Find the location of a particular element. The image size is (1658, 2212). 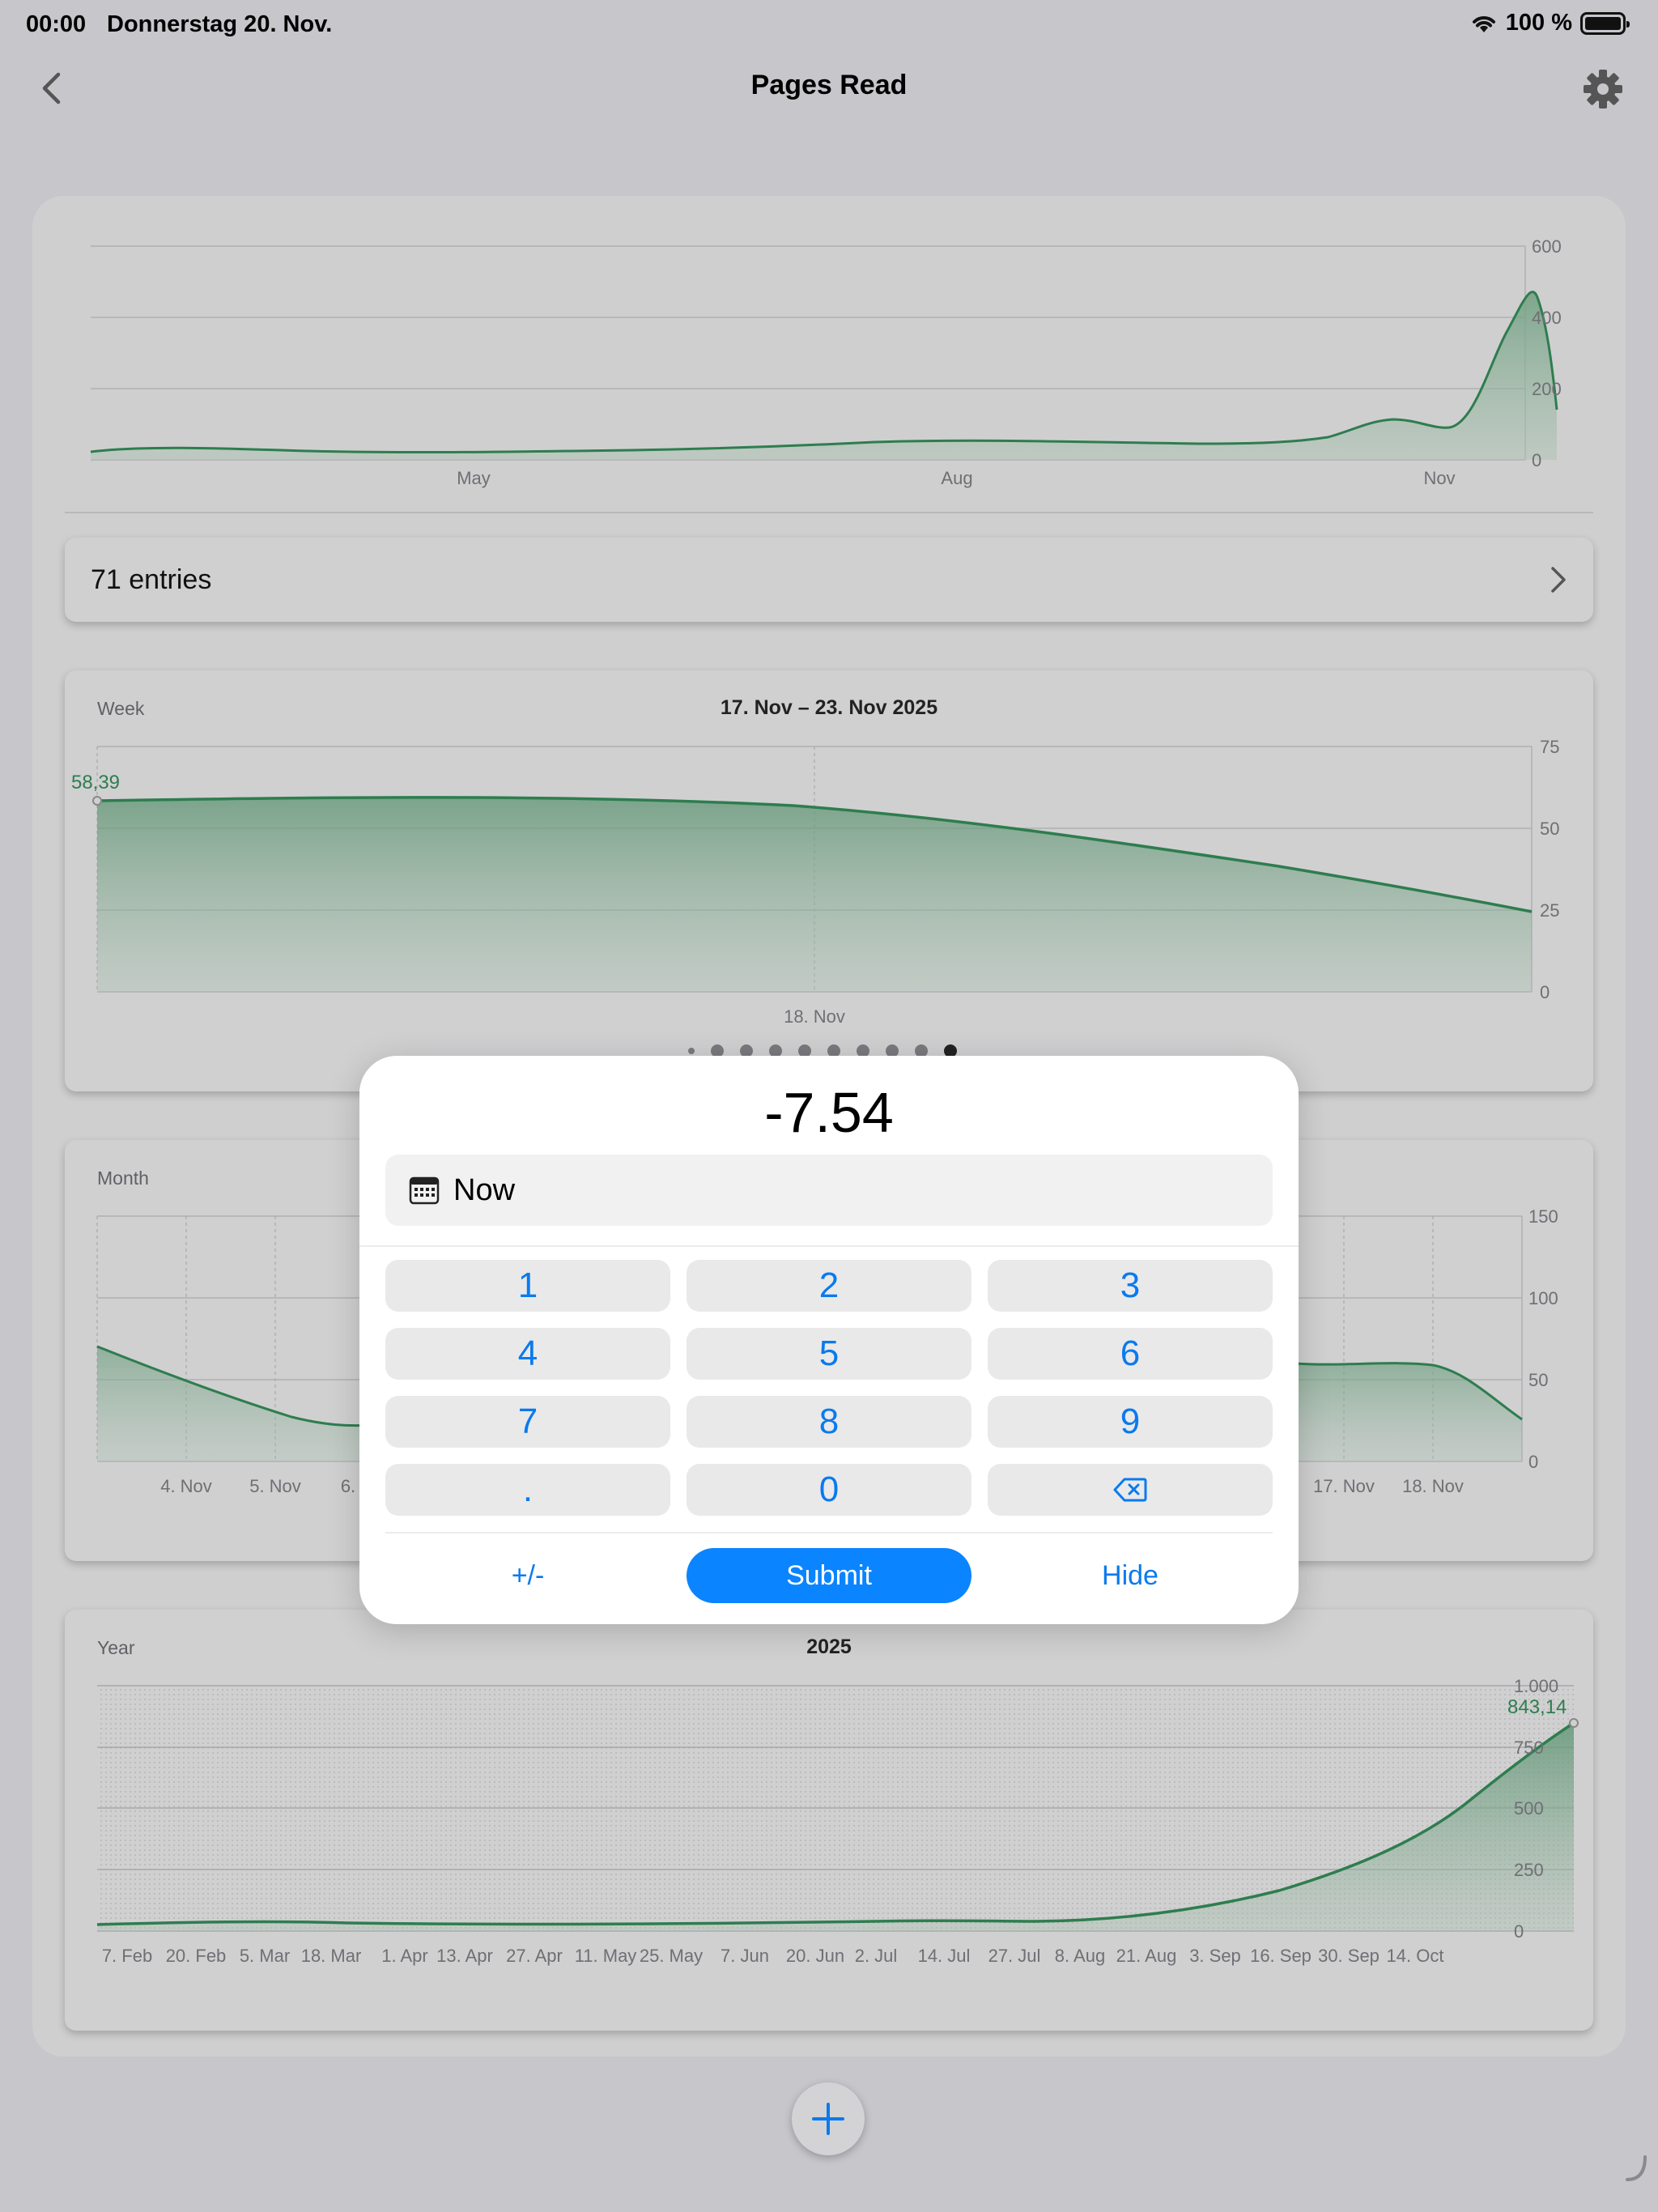

entry-value-display: -7.54 is located at coordinates (829, 1112).